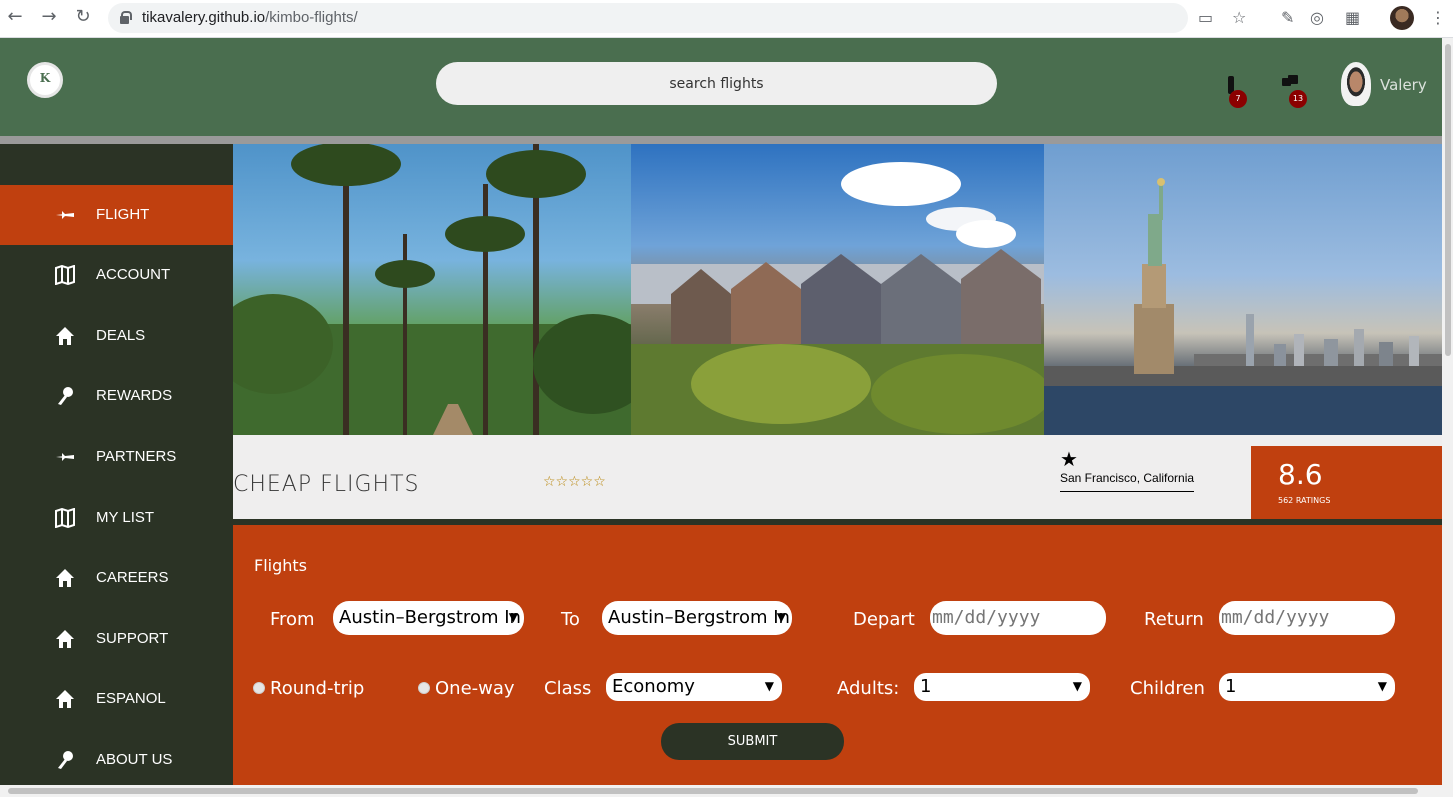 The image size is (1453, 797). I want to click on hero-image-painted-ladies, so click(837, 289).